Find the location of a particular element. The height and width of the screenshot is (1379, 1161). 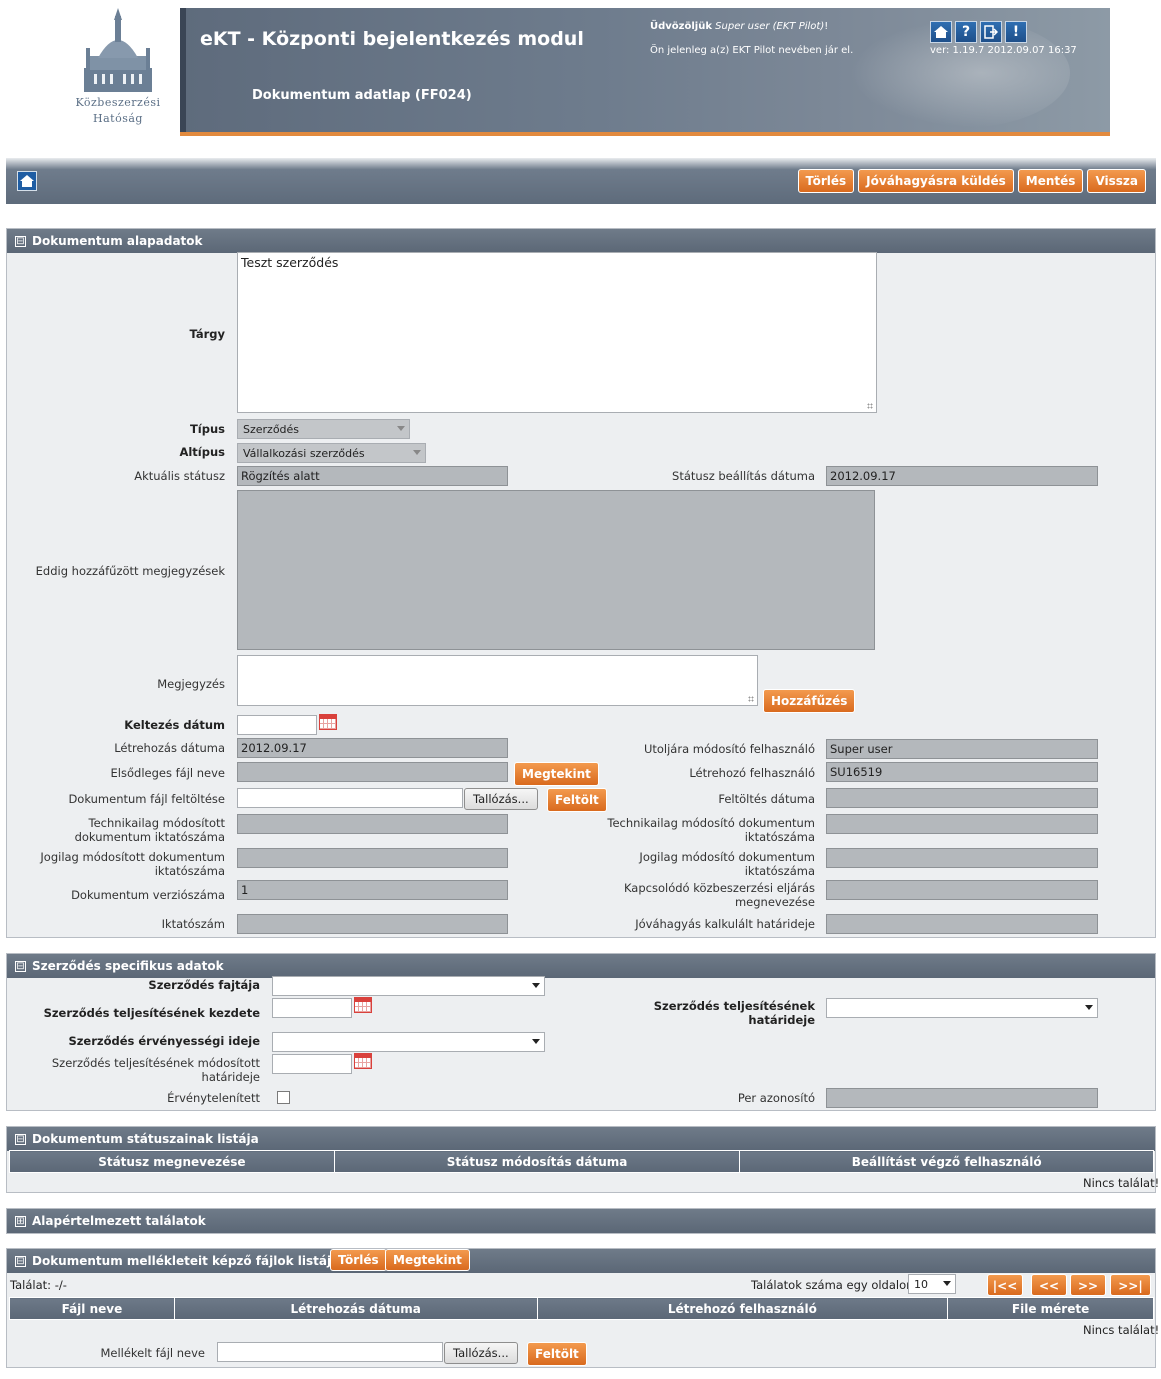

default-results-title: Alapértelmezett találatok is located at coordinates (119, 1221).